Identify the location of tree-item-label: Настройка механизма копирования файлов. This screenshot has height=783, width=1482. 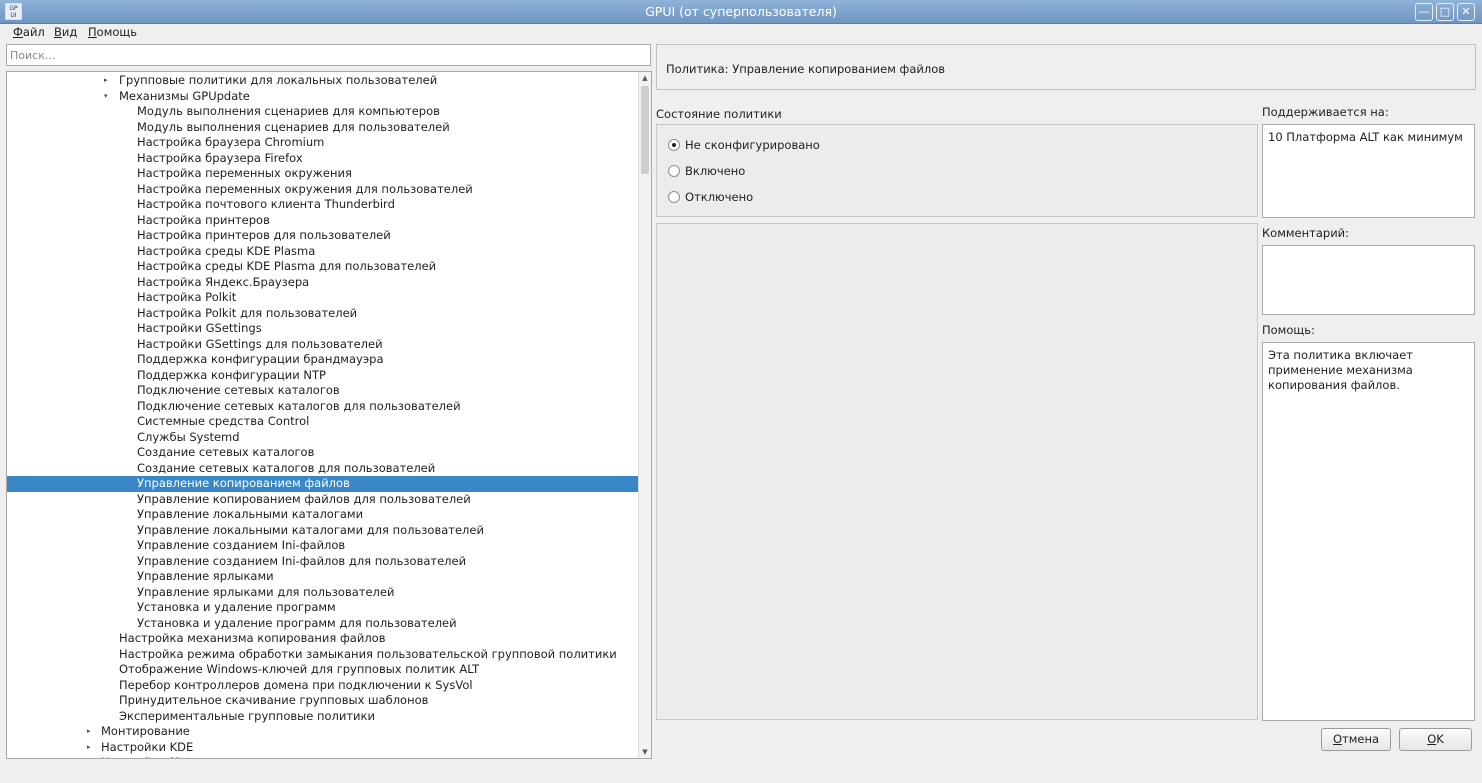
(252, 638).